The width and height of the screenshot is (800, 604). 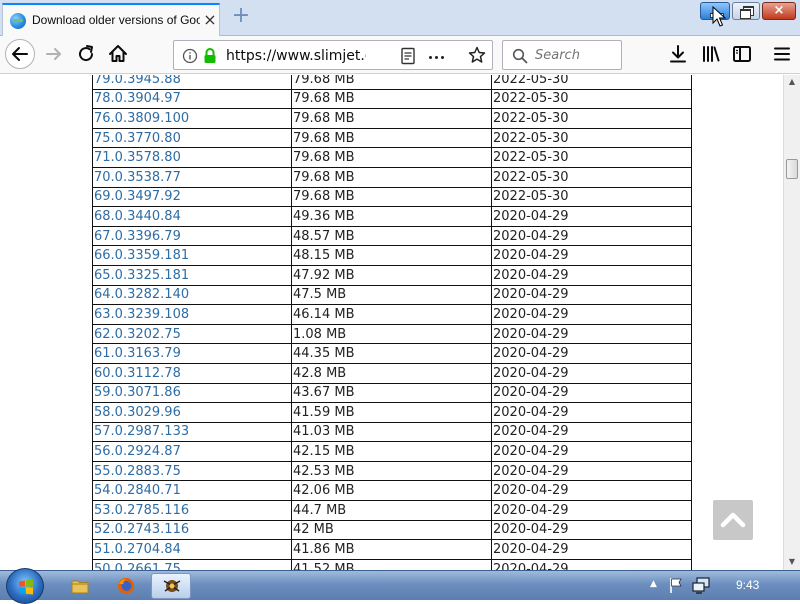 I want to click on version-link: 53.0.2785.116, so click(x=192, y=510).